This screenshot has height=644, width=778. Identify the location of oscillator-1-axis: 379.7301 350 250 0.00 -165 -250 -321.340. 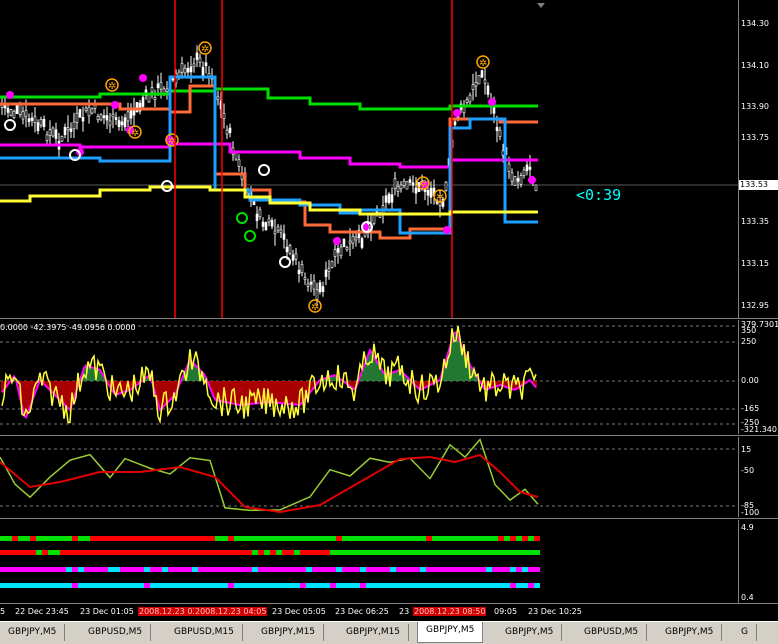
(758, 377).